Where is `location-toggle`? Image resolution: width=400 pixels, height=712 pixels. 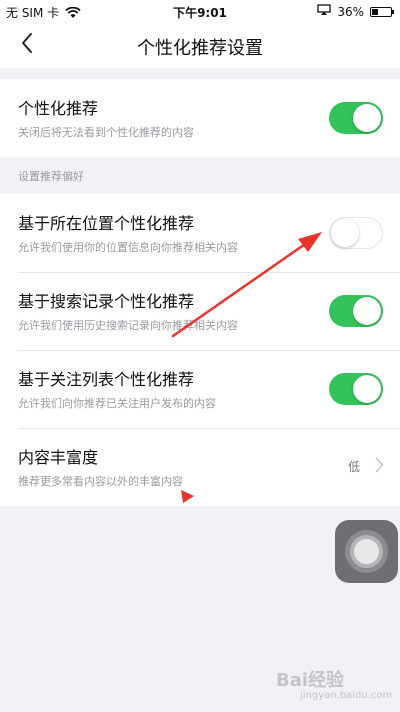
location-toggle is located at coordinates (356, 233).